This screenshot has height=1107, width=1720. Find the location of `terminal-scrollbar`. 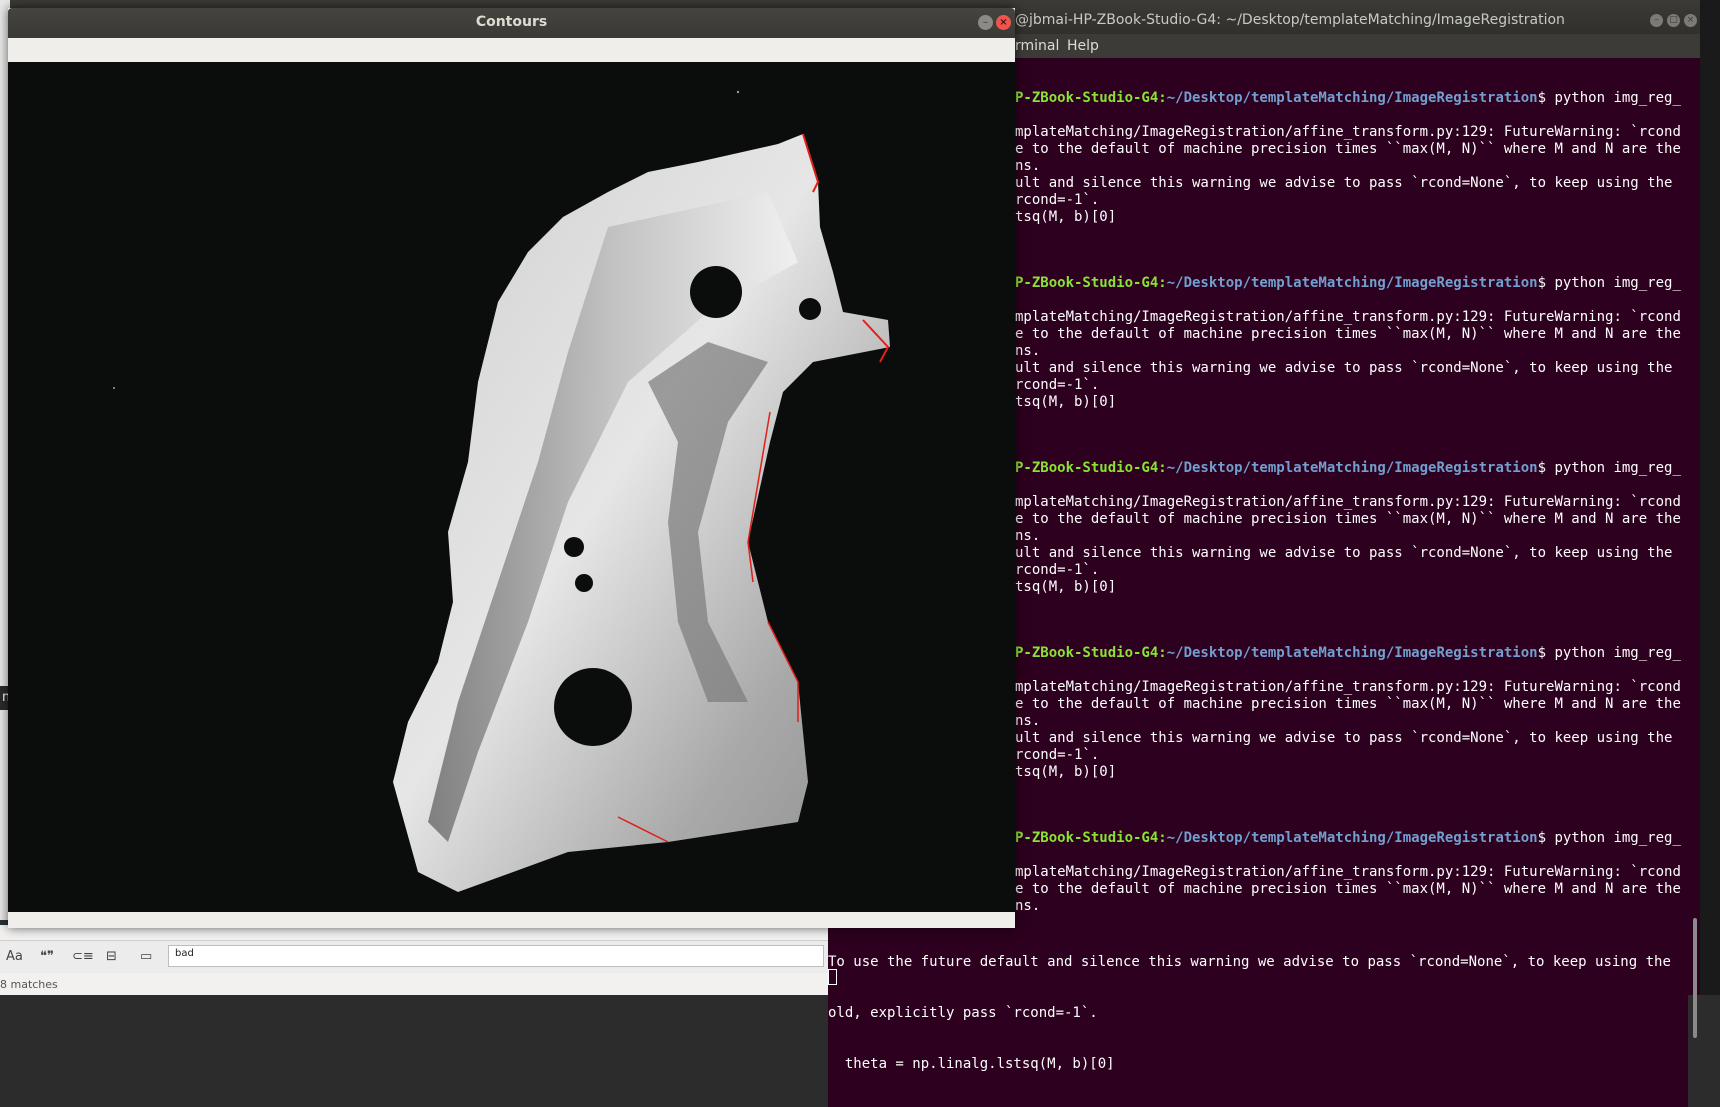

terminal-scrollbar is located at coordinates (1695, 548).